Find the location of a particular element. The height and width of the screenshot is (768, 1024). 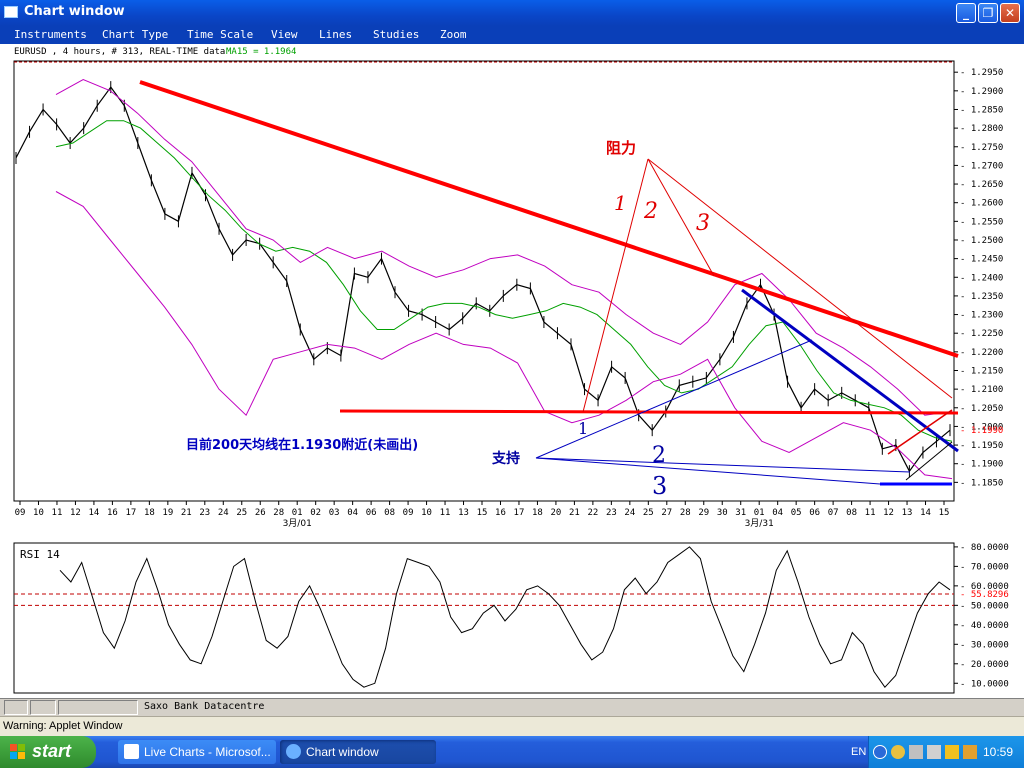

instrument-info: EURUSD , 4 hours, # 313, REAL-TIME data is located at coordinates (120, 52).